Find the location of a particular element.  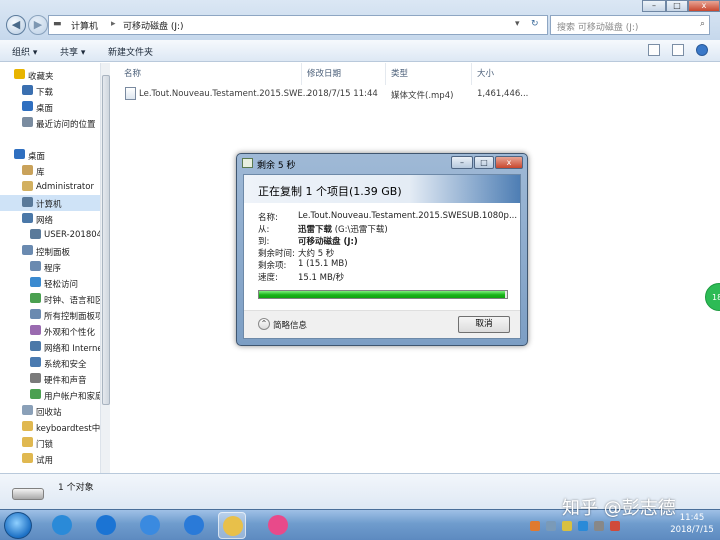

column-header-date: 修改日期 is located at coordinates (324, 73).